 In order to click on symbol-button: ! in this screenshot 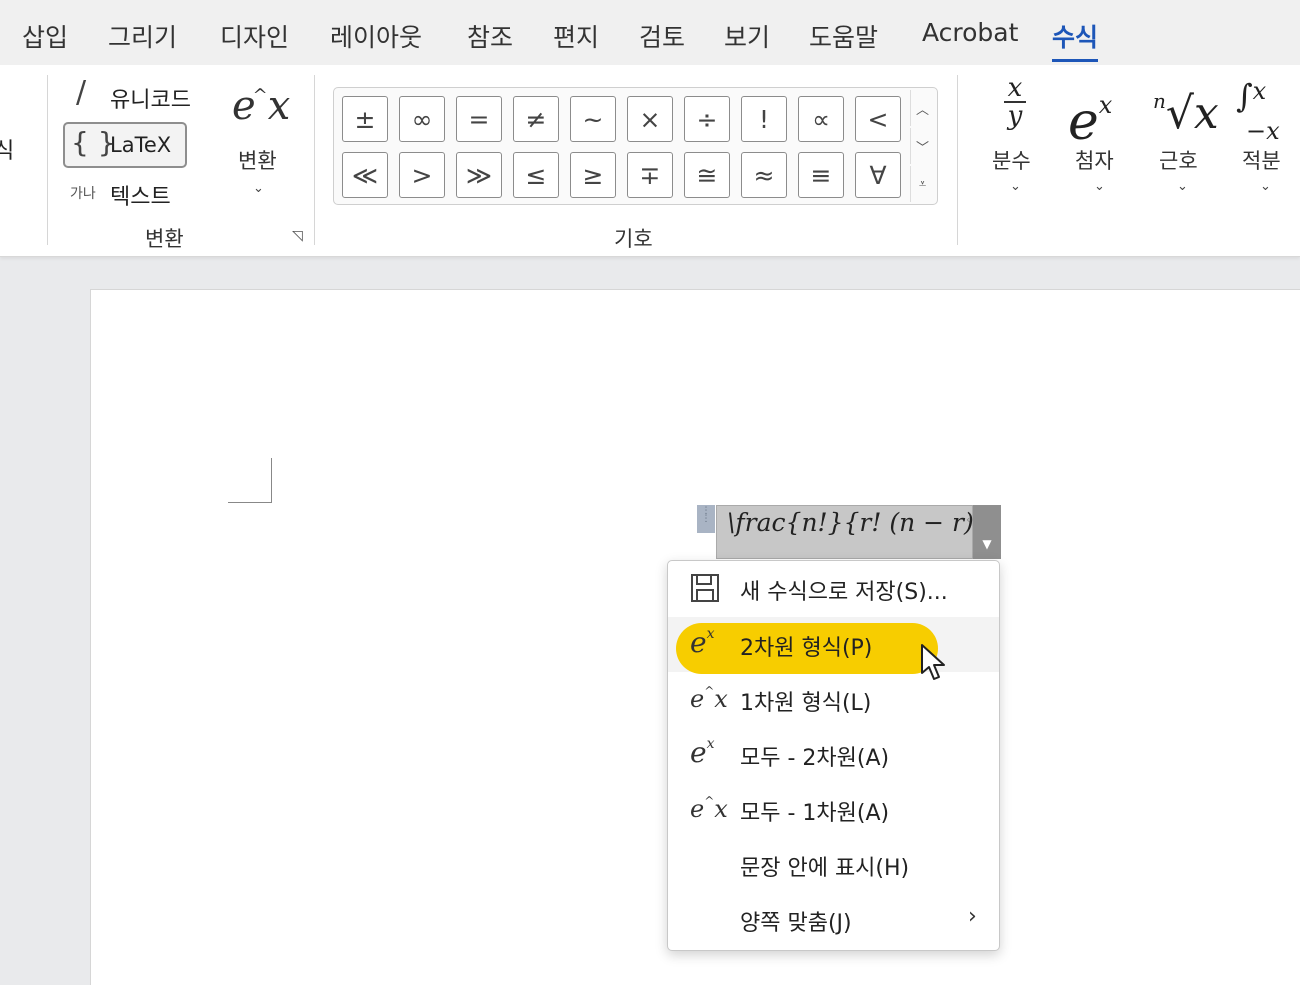, I will do `click(764, 119)`.